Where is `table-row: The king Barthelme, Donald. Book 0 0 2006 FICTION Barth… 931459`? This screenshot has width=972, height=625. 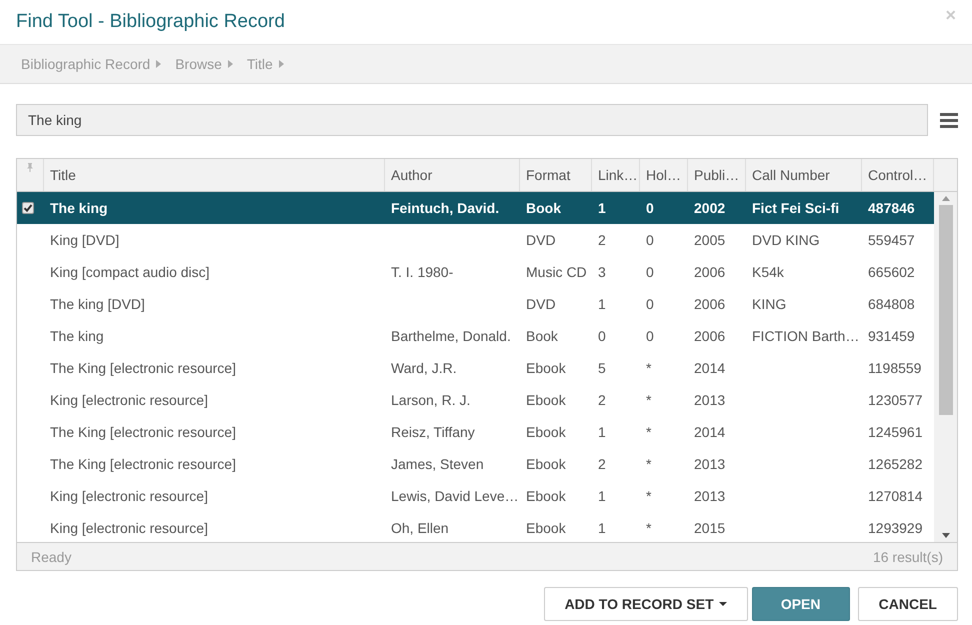
table-row: The king Barthelme, Donald. Book 0 0 2006 FICTION Barth… 931459 is located at coordinates (475, 336).